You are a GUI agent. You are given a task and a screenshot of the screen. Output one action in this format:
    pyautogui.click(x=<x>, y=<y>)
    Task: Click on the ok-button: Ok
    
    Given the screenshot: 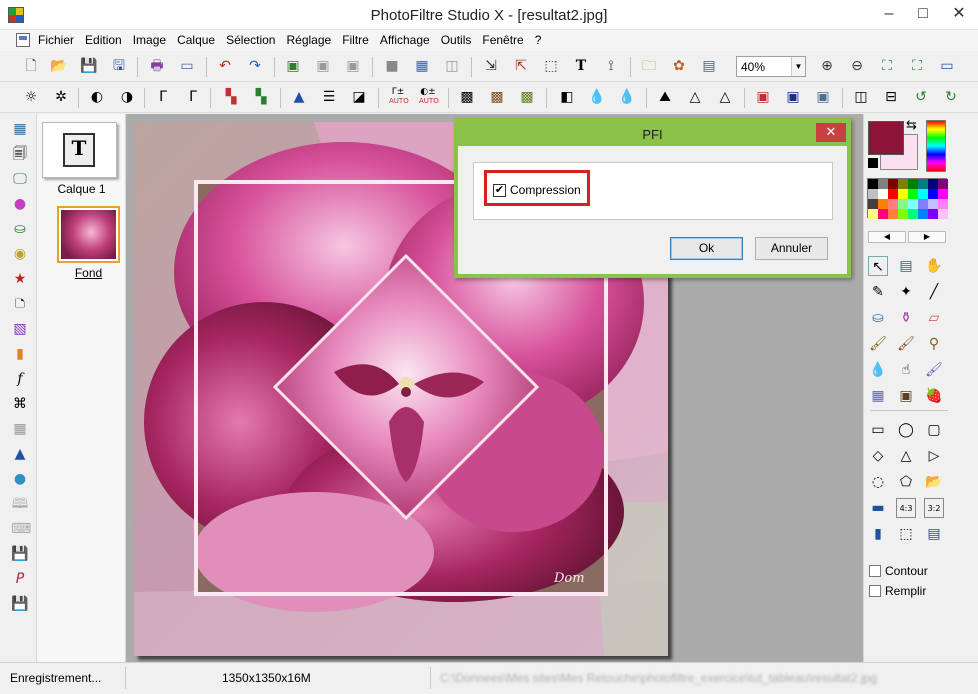 What is the action you would take?
    pyautogui.click(x=706, y=248)
    